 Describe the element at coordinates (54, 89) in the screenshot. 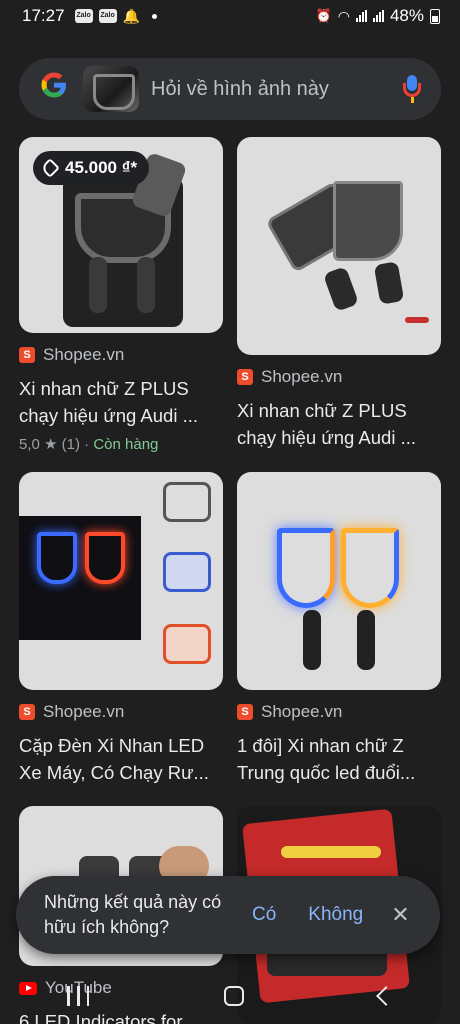

I see `google-logo` at that location.